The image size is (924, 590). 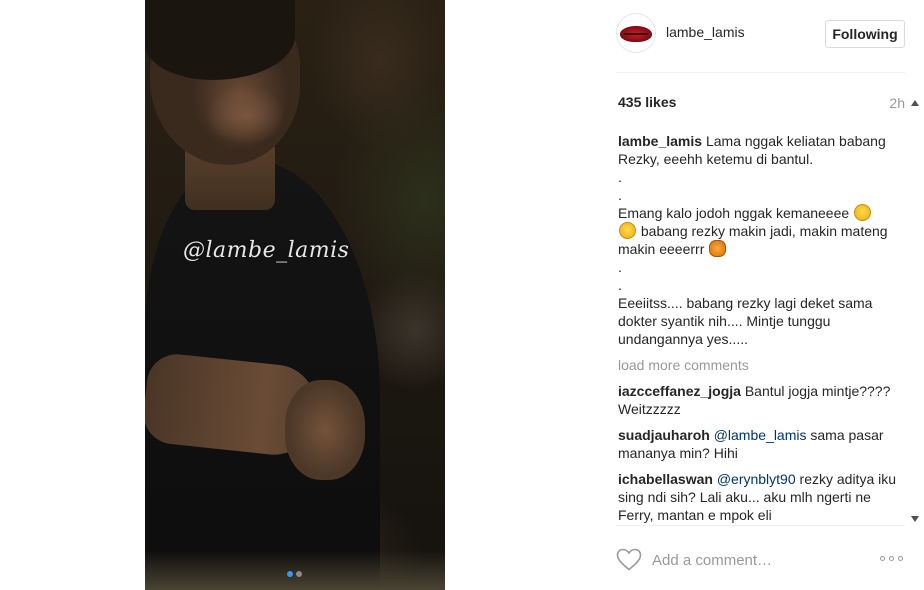 I want to click on photo-watermark: @lambe_lamis, so click(x=266, y=250).